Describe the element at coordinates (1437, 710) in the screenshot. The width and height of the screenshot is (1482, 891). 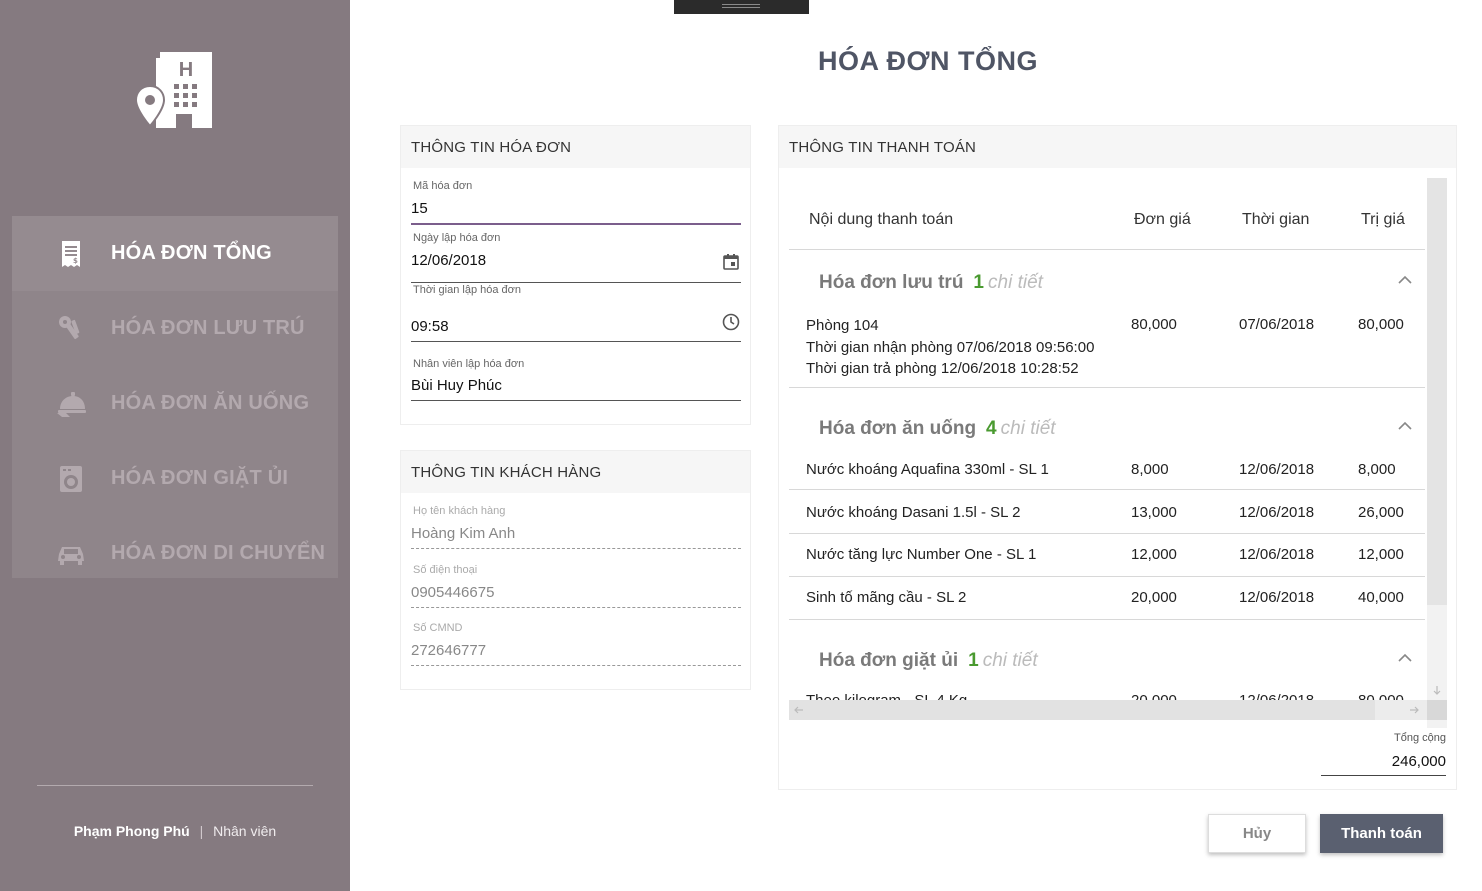
I see `scroll-corner` at that location.